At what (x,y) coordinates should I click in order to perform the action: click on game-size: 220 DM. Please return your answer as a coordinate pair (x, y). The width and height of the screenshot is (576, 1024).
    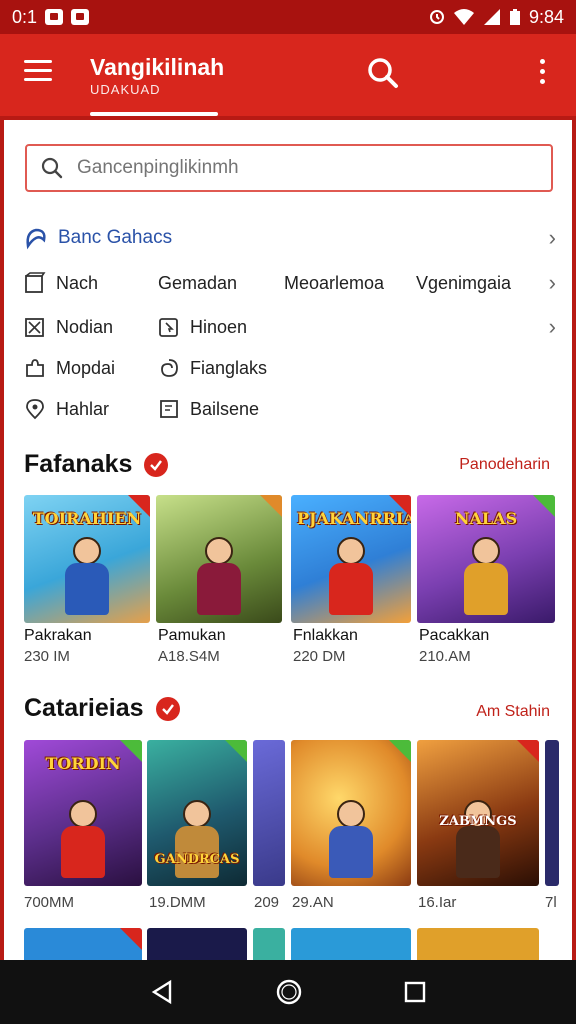
    Looking at the image, I should click on (319, 656).